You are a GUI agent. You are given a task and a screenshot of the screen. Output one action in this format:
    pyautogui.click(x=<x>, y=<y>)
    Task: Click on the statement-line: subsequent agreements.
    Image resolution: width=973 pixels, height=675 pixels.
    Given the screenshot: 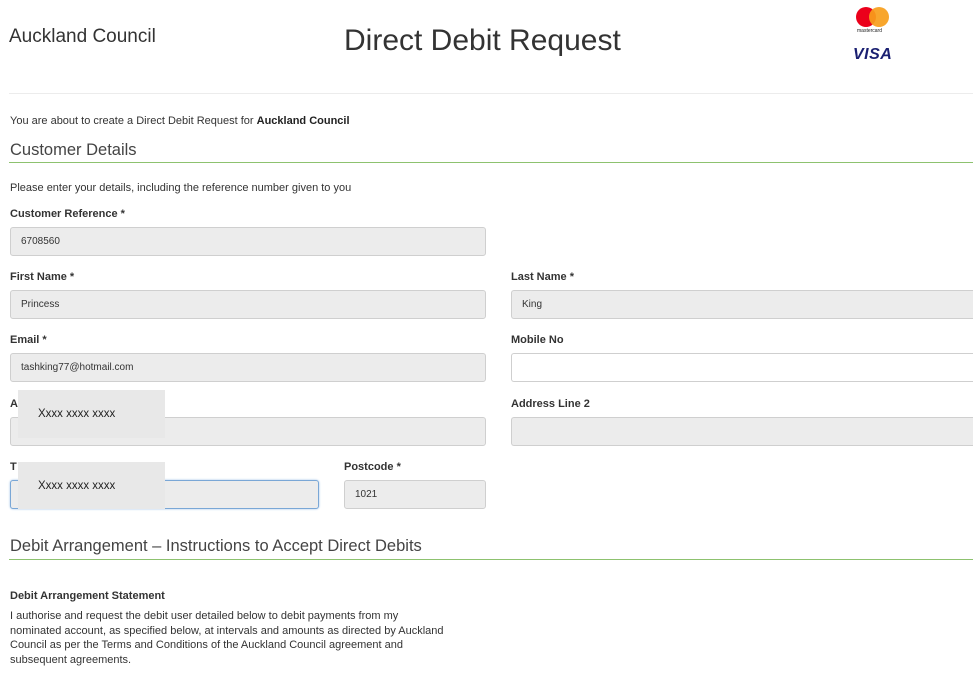 What is the action you would take?
    pyautogui.click(x=71, y=659)
    